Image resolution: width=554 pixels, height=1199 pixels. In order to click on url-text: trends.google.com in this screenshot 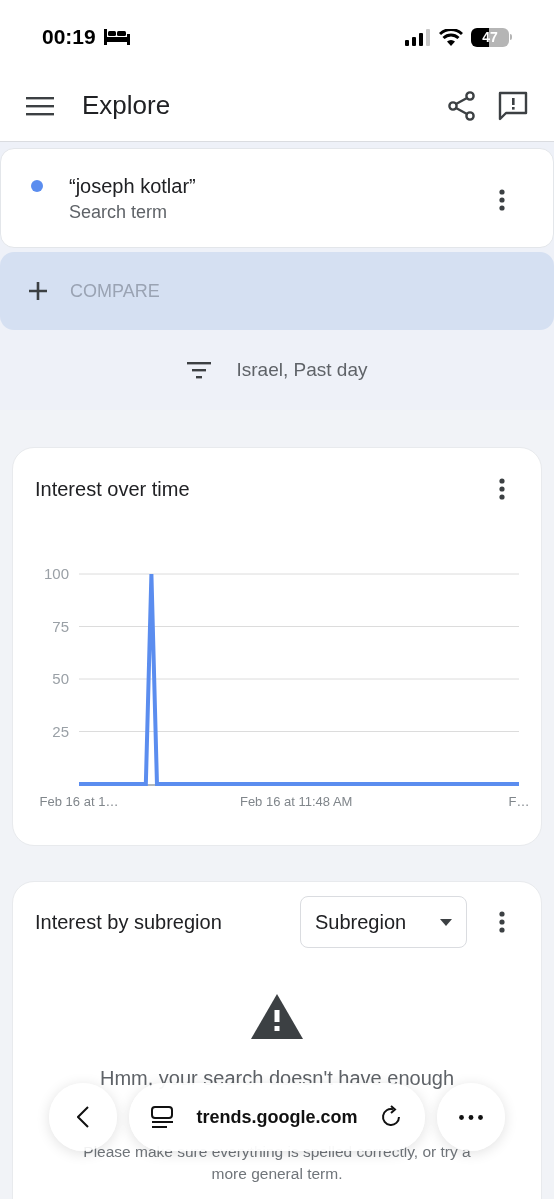, I will do `click(277, 1117)`.